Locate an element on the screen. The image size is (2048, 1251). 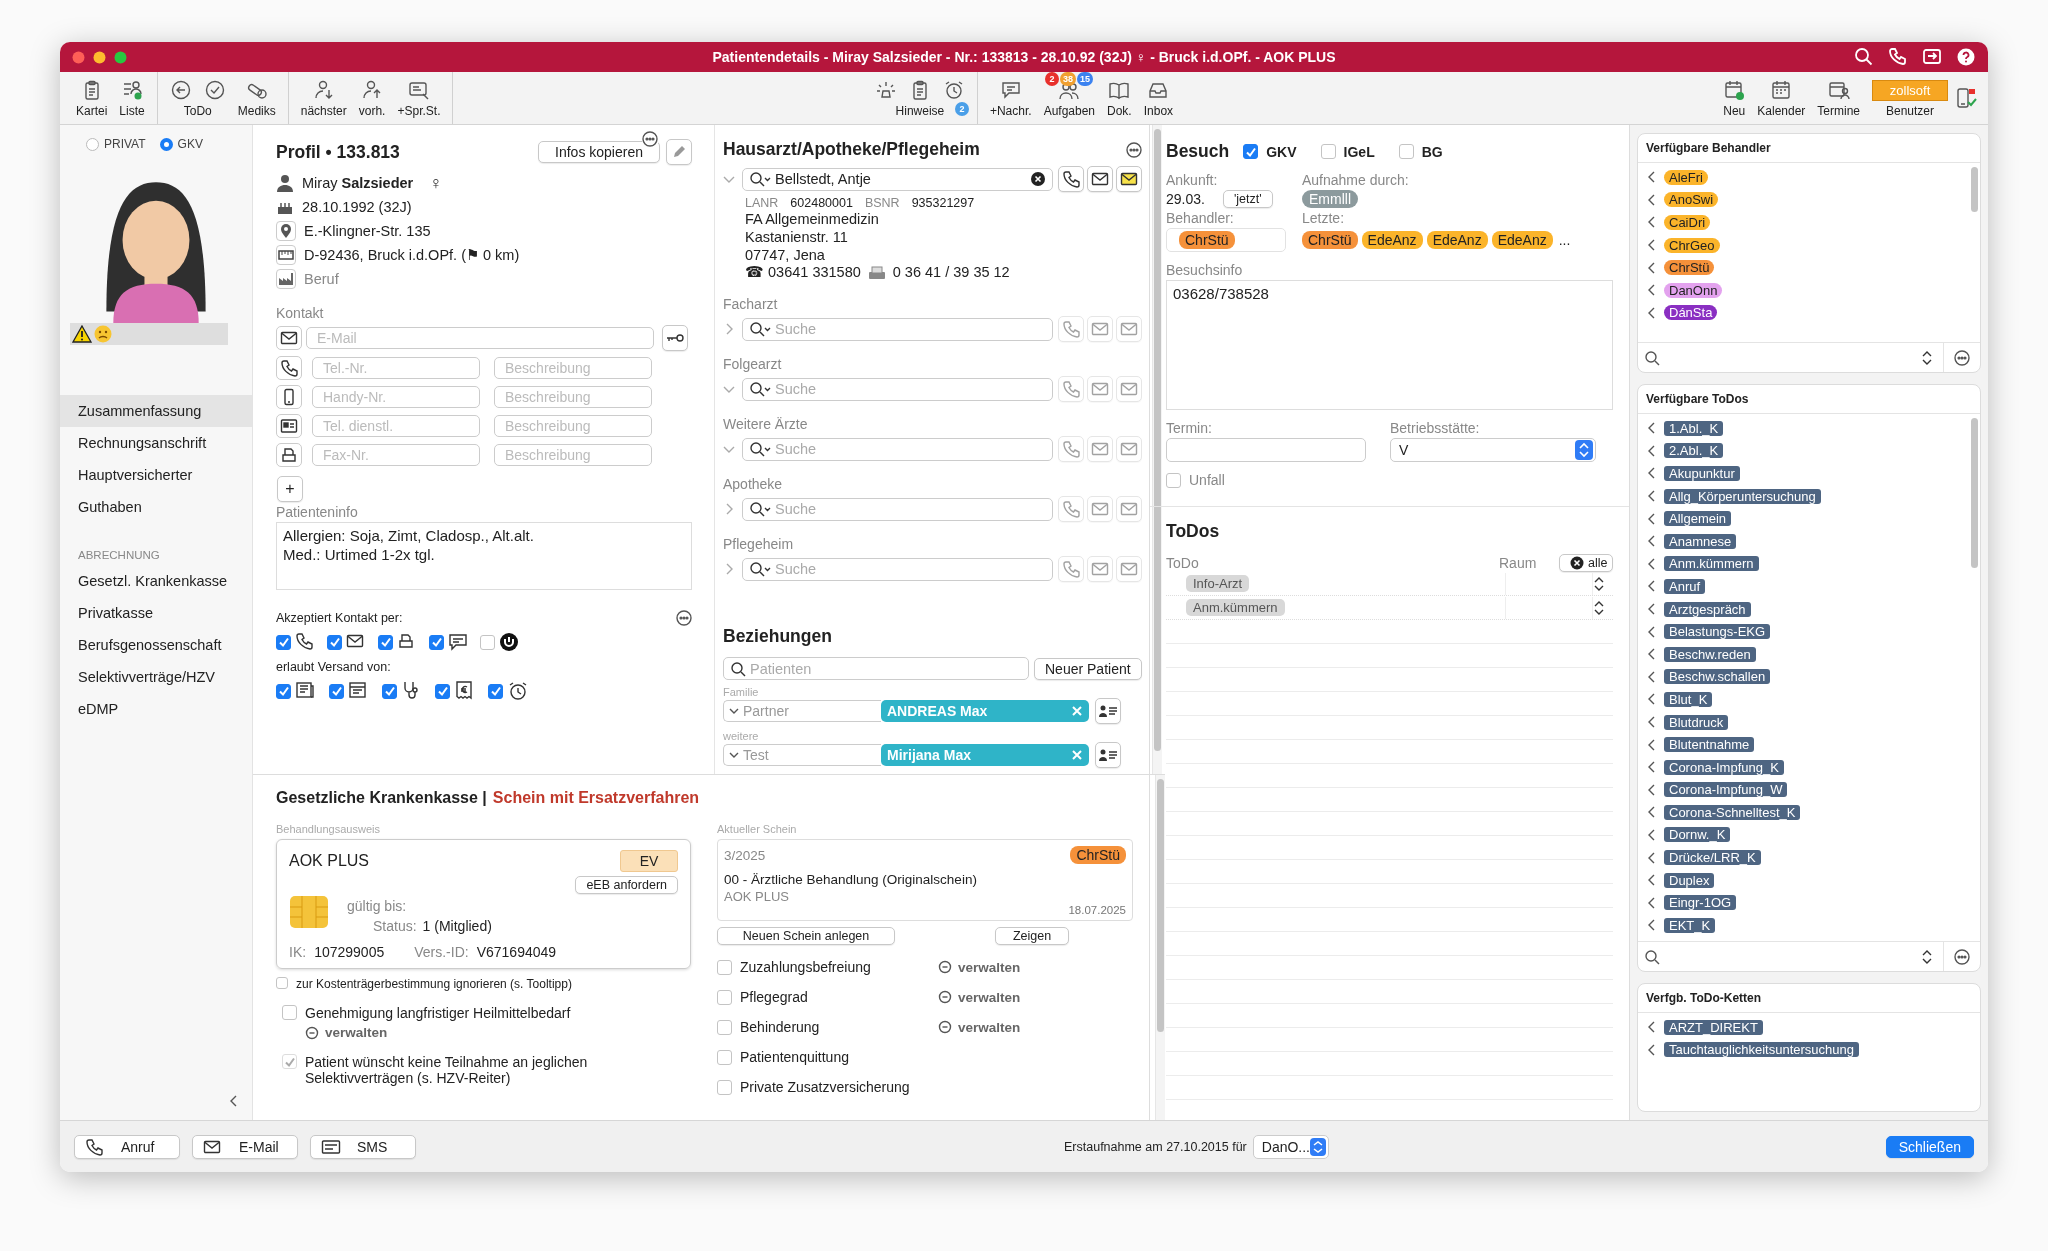
list-tag: EKT_K is located at coordinates (1690, 925).